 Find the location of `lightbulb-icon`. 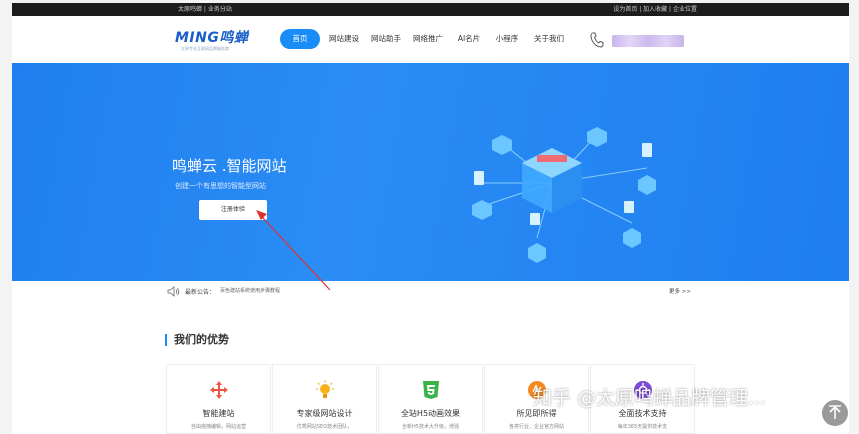

lightbulb-icon is located at coordinates (325, 389).